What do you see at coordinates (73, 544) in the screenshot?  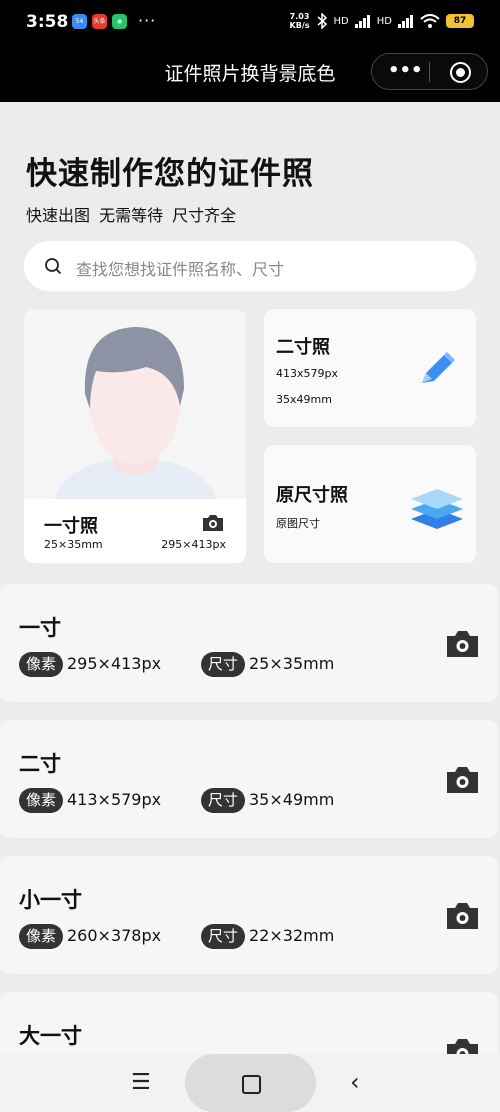 I see `card-size: 25×35mm` at bounding box center [73, 544].